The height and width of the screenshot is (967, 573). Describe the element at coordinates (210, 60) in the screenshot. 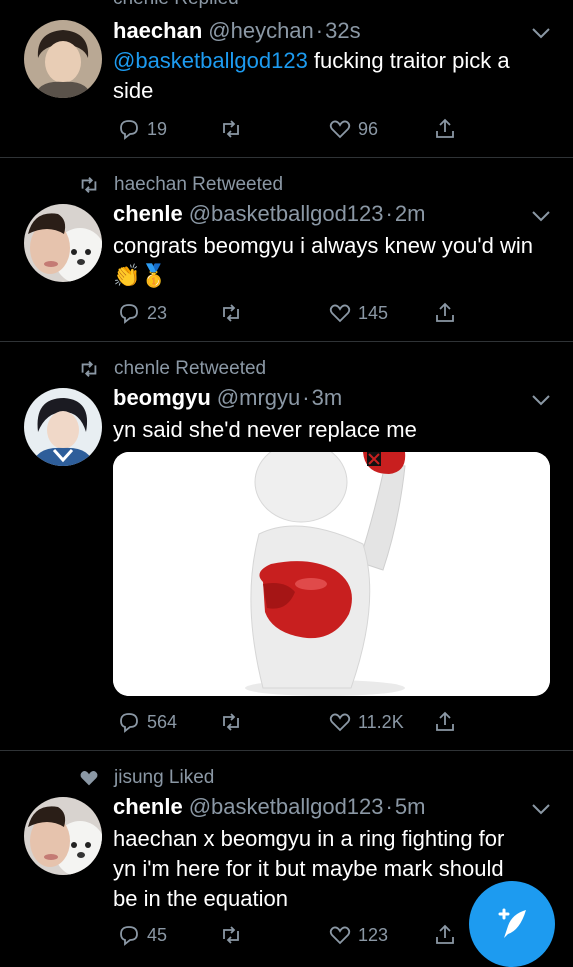

I see `mention-link: @basketballgod123` at that location.